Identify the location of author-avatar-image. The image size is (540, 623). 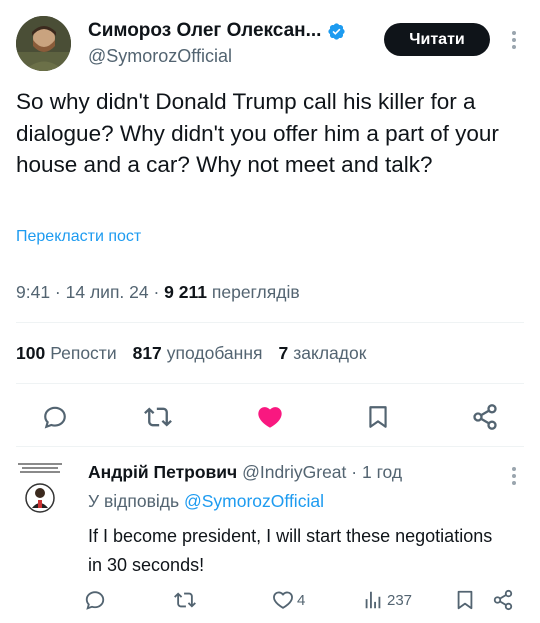
(43, 43).